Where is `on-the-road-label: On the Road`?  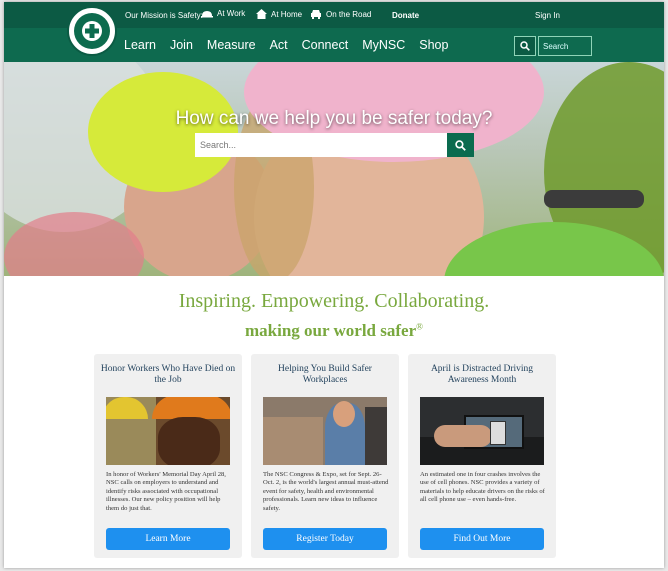
on-the-road-label: On the Road is located at coordinates (349, 14).